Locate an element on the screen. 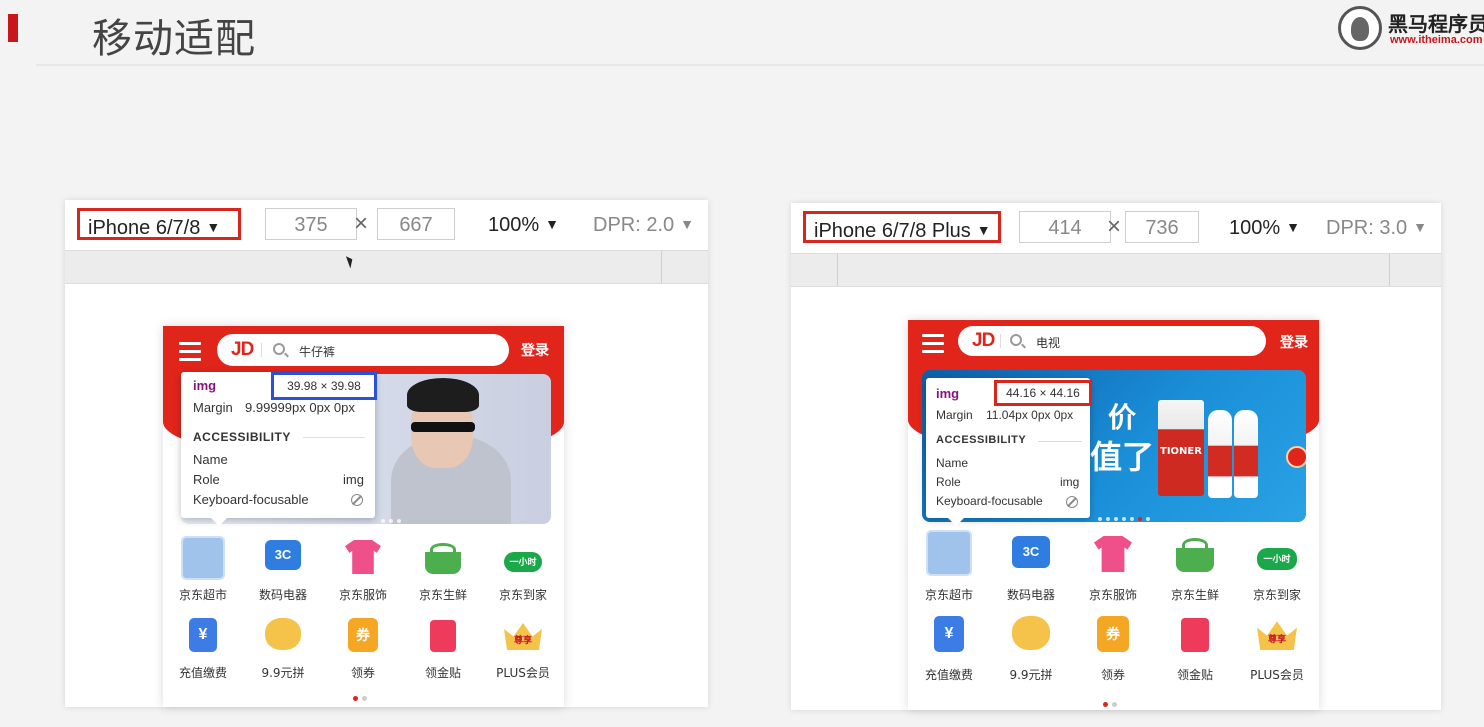 The image size is (1484, 727). search-divider is located at coordinates (1000, 341).